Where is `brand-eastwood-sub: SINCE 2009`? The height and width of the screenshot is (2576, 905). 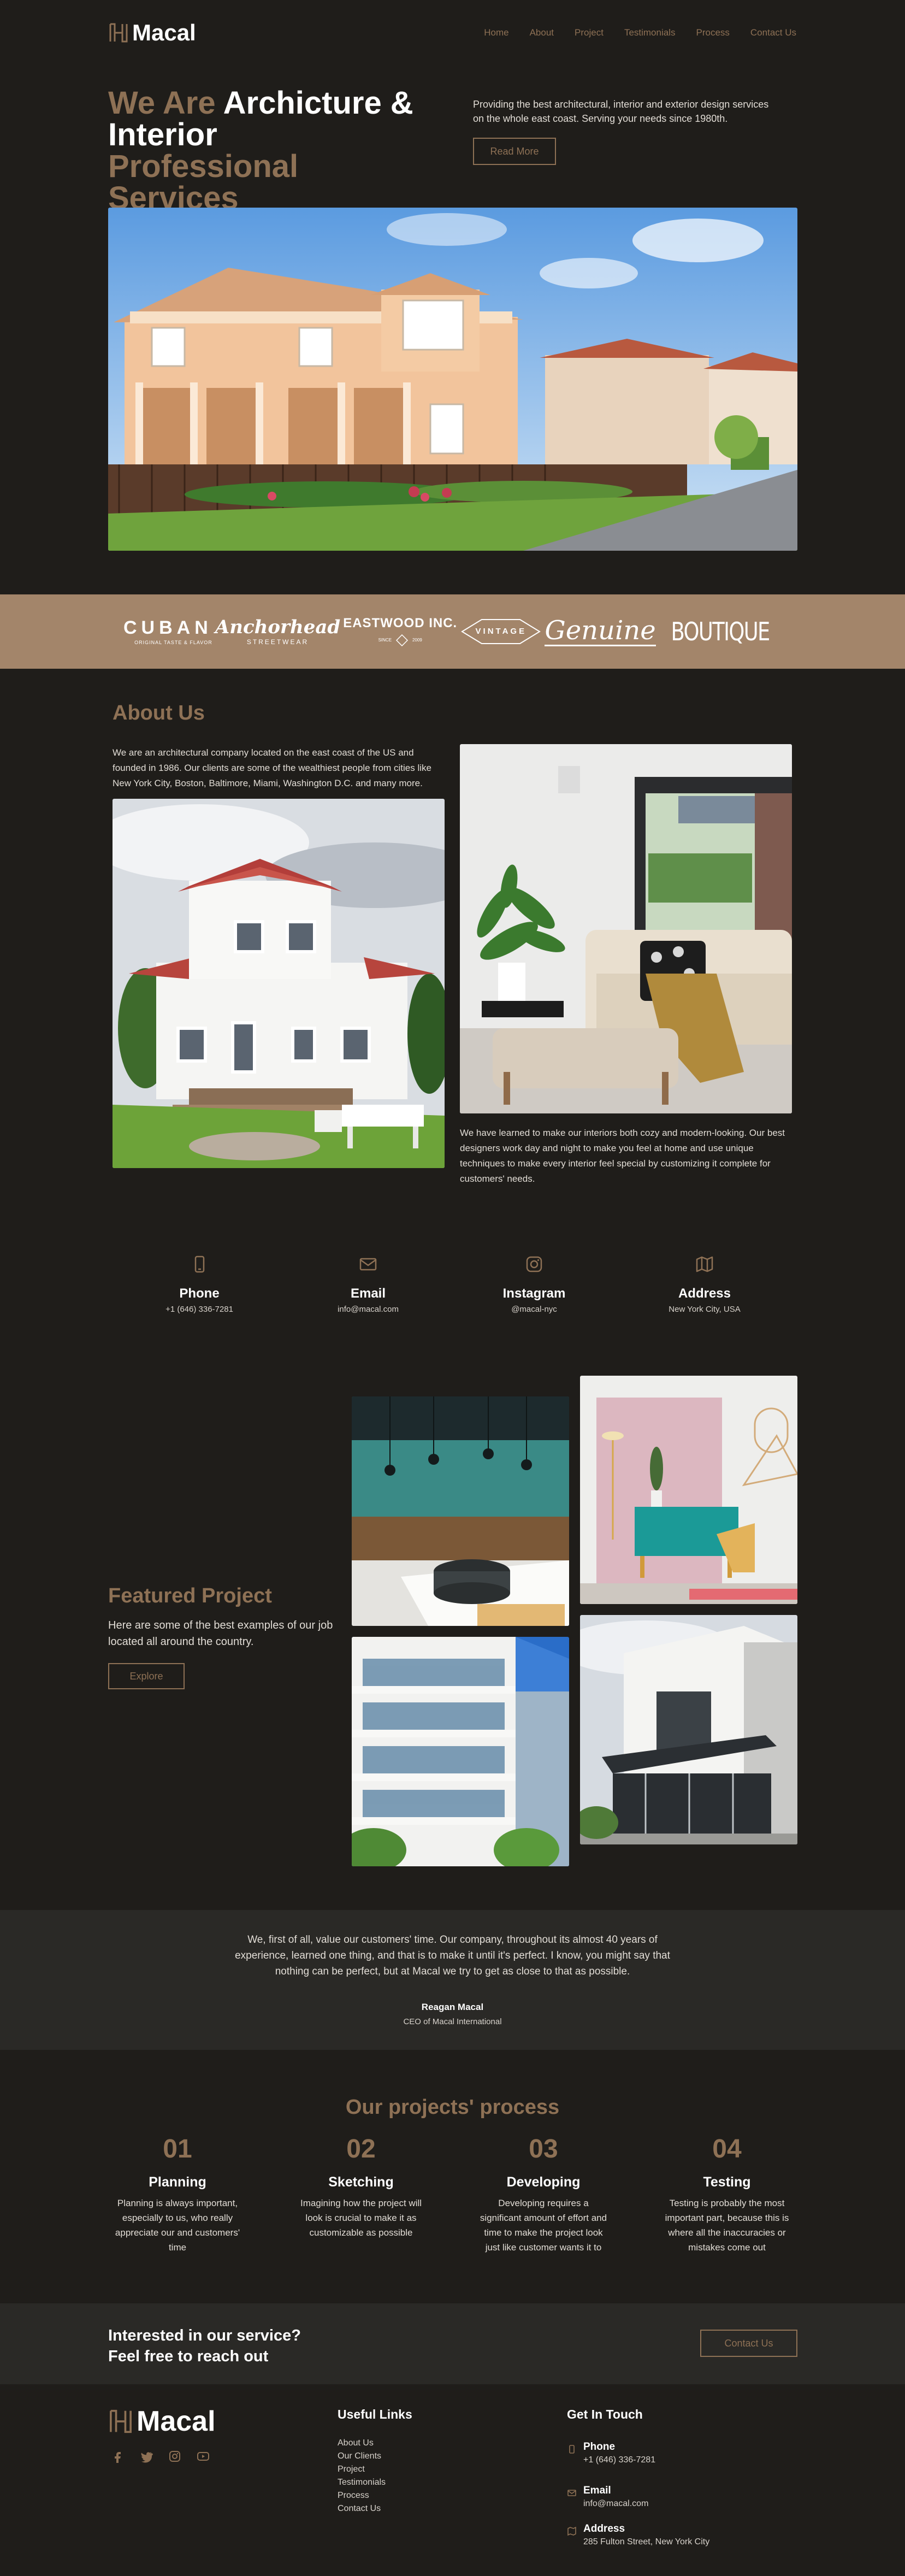 brand-eastwood-sub: SINCE 2009 is located at coordinates (400, 640).